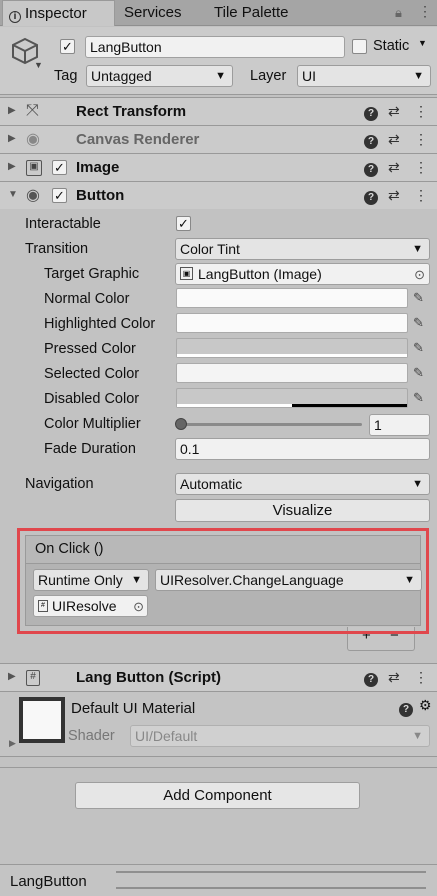  I want to click on lang-button-header: ▶ # Lang Button (Script) ? ⇄ ⋮, so click(218, 677).